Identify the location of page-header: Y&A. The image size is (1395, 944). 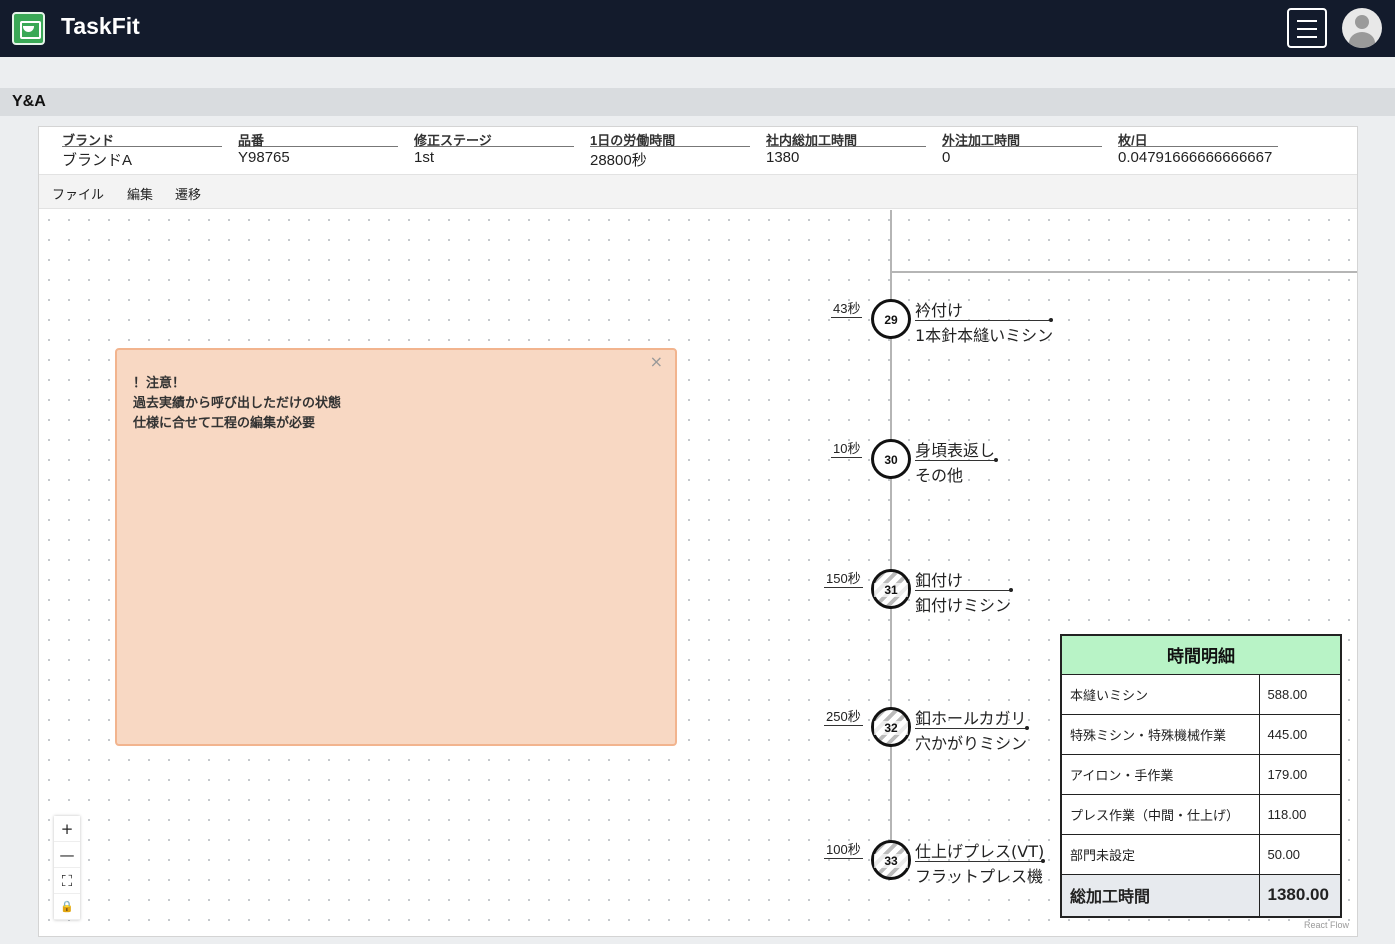
(697, 102).